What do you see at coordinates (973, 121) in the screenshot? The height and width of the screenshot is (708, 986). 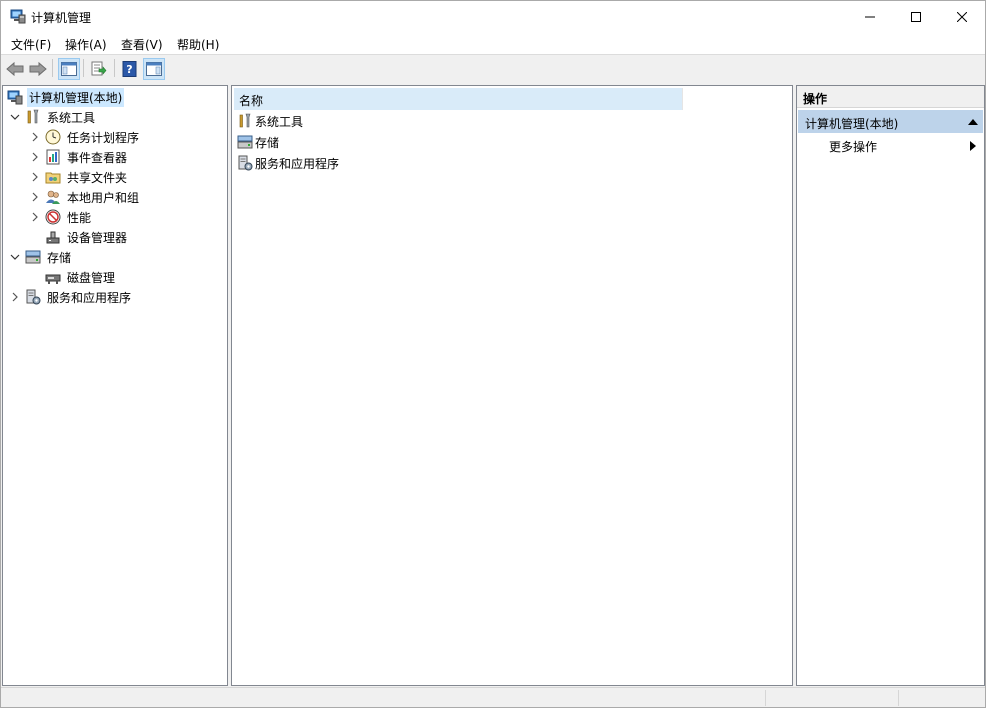 I see `collapse-up-icon` at bounding box center [973, 121].